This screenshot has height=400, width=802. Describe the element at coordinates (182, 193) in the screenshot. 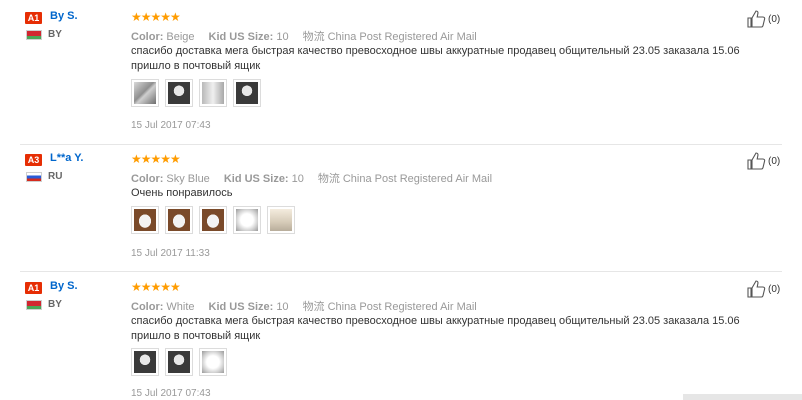

I see `review-text: Очень понравилось` at that location.